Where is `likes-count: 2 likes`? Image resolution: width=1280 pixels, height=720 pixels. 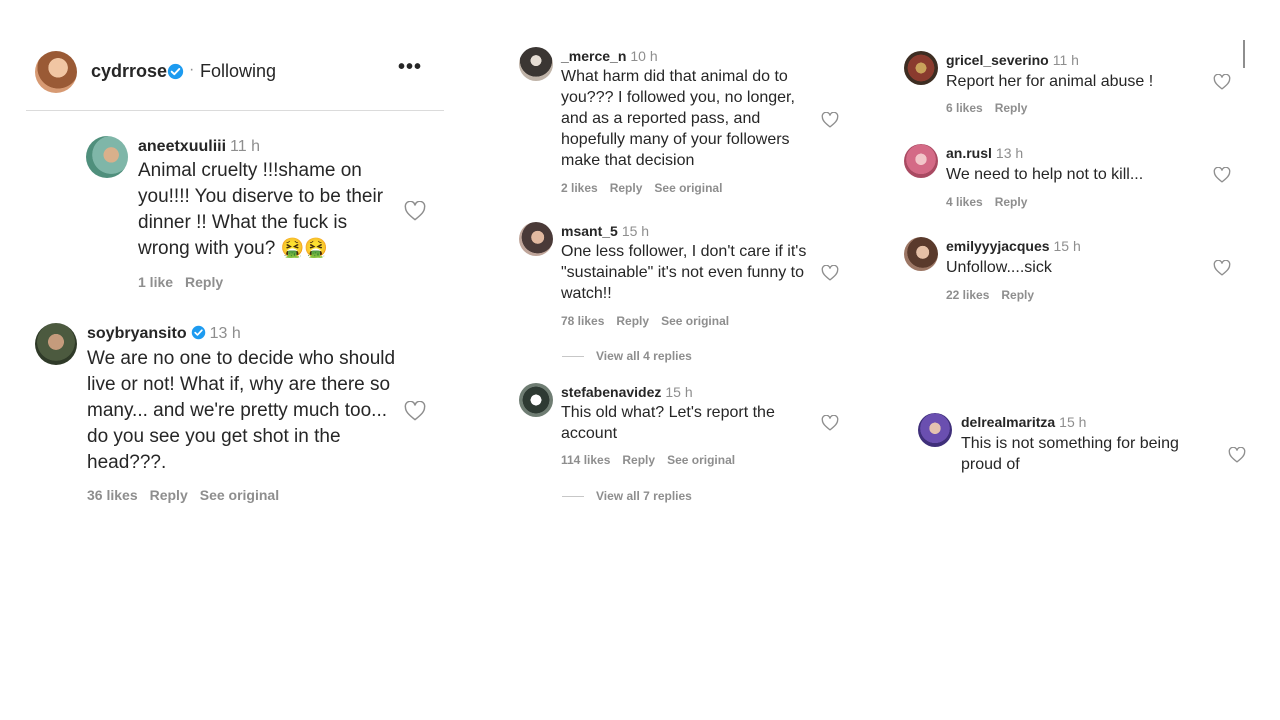
likes-count: 2 likes is located at coordinates (579, 188).